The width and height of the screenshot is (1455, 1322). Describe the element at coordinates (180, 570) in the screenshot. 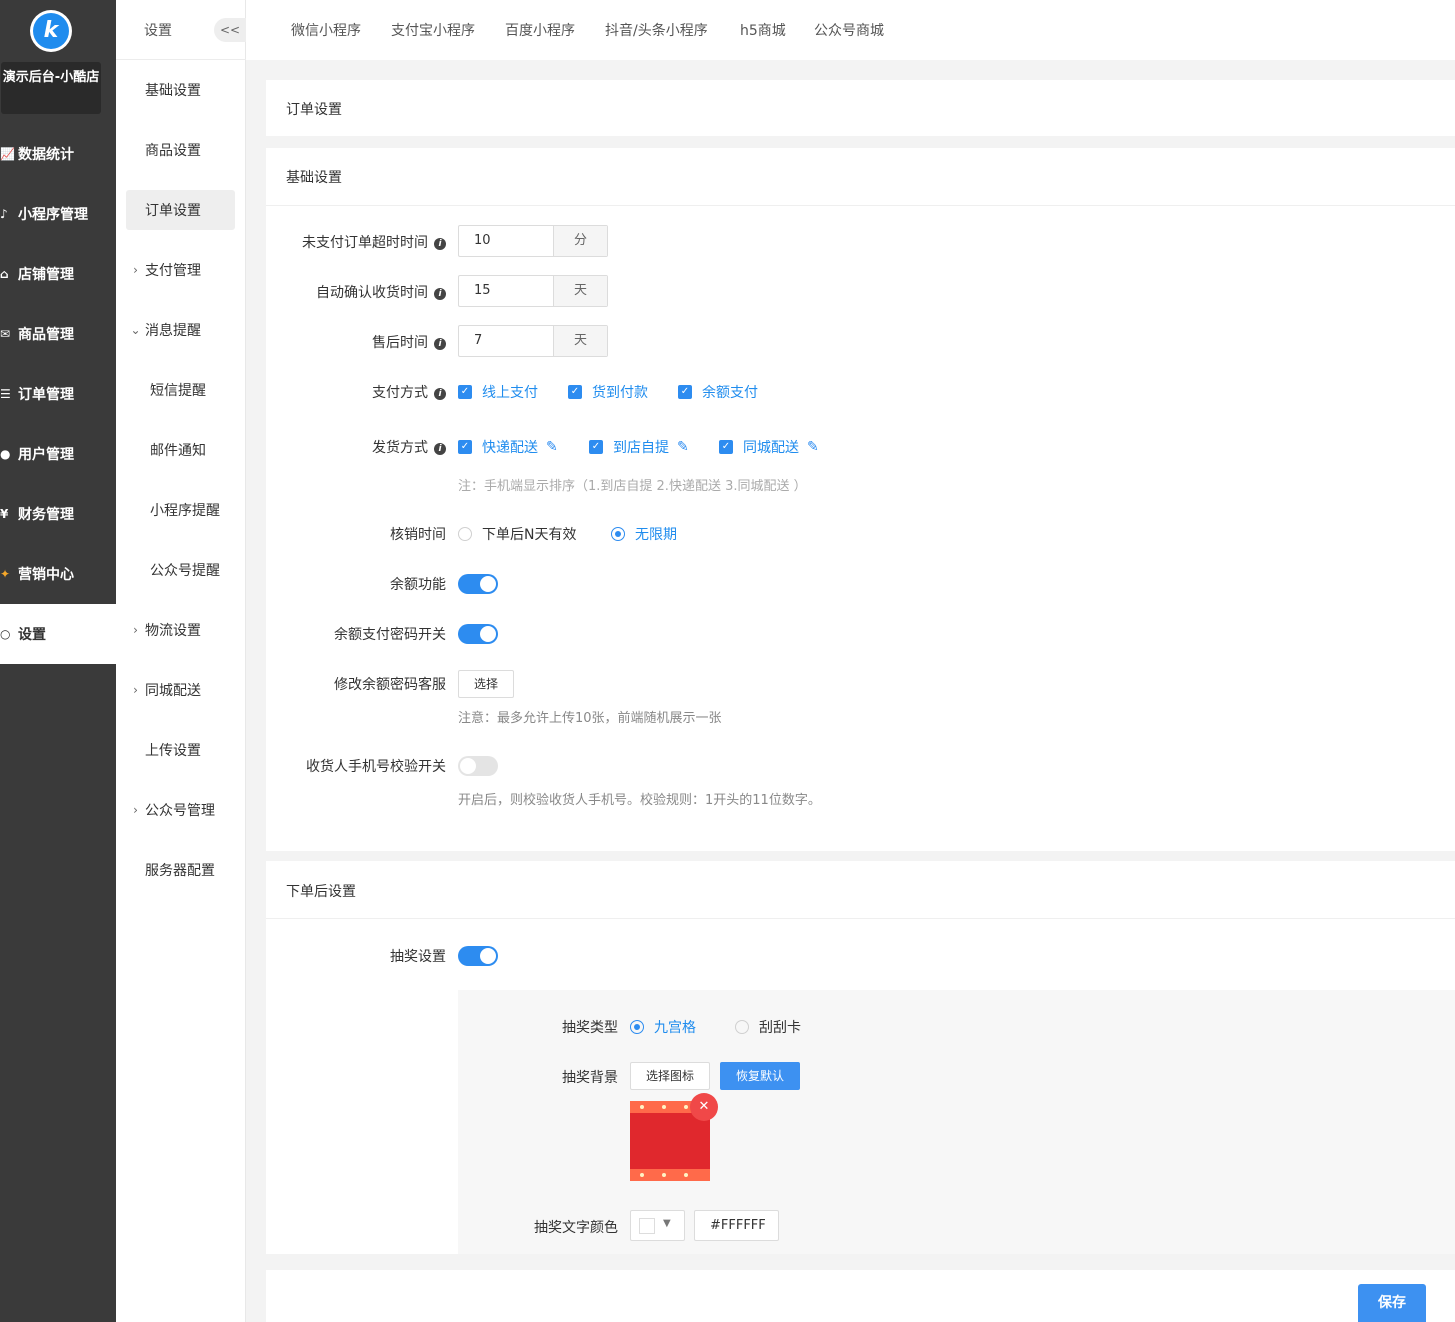

I see `subnav-item-official-remind: 公众号提醒` at that location.